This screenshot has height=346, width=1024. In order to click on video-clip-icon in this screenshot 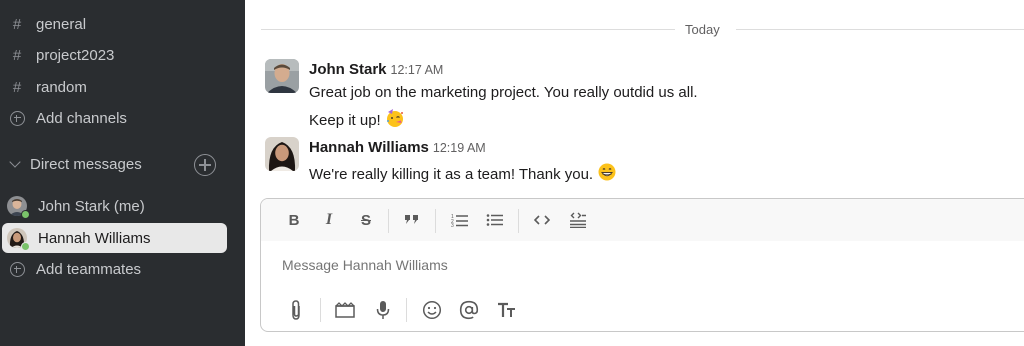, I will do `click(345, 310)`.